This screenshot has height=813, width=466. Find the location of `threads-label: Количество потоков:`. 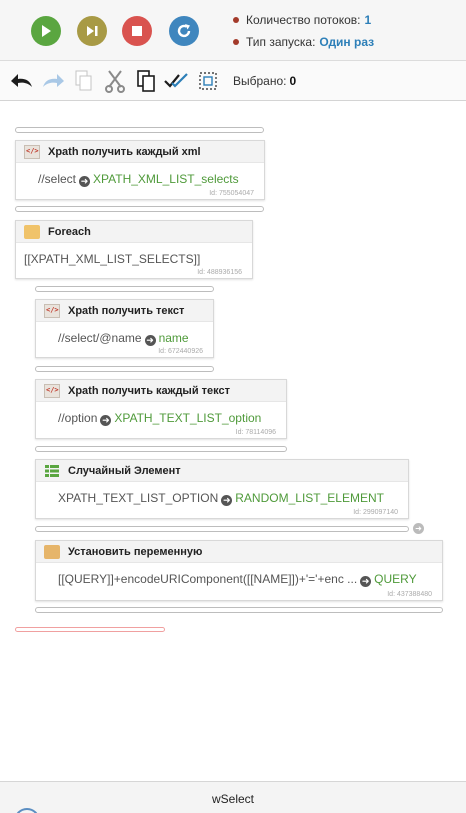

threads-label: Количество потоков: is located at coordinates (303, 20).